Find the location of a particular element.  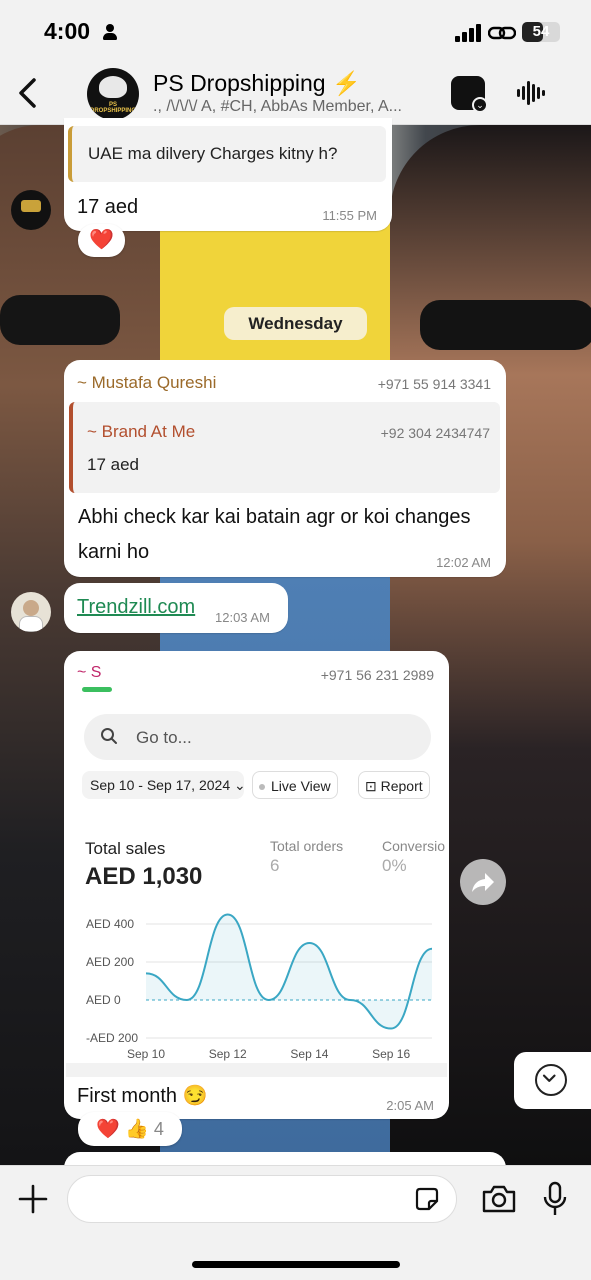

group-title: PS Dropshipping ⚡ is located at coordinates (257, 83).